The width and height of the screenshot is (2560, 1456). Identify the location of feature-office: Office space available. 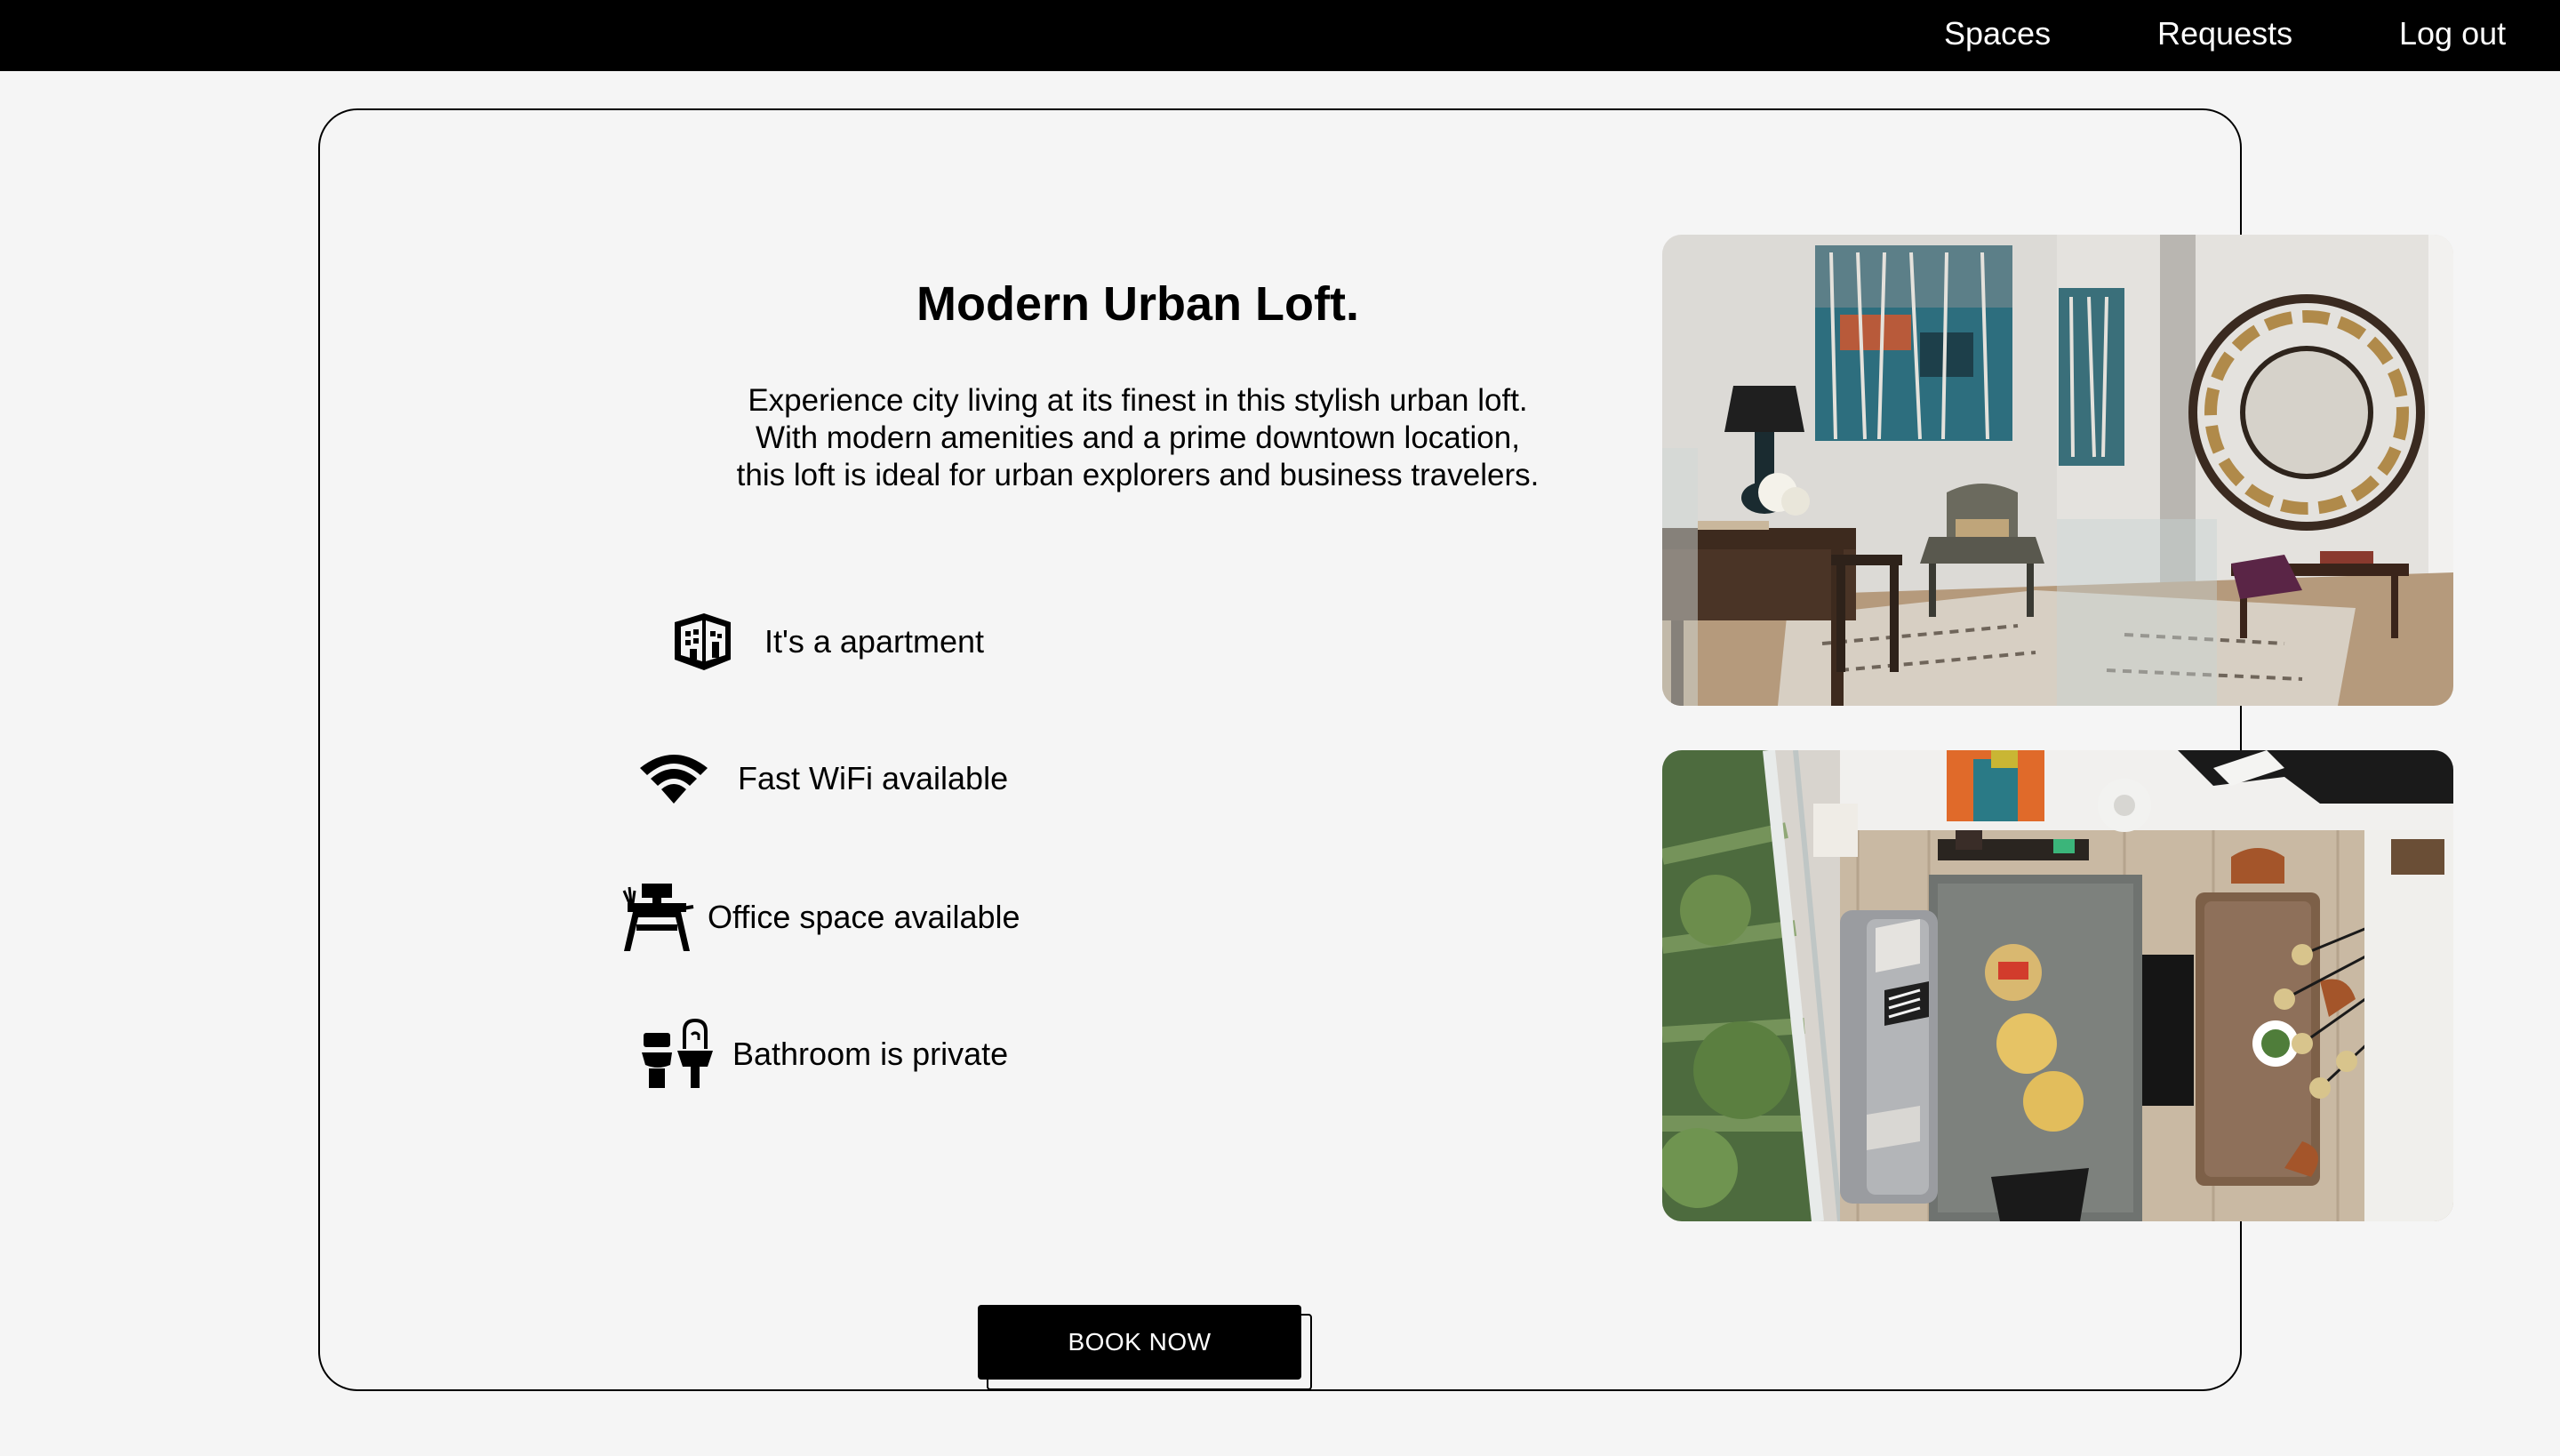
(819, 917).